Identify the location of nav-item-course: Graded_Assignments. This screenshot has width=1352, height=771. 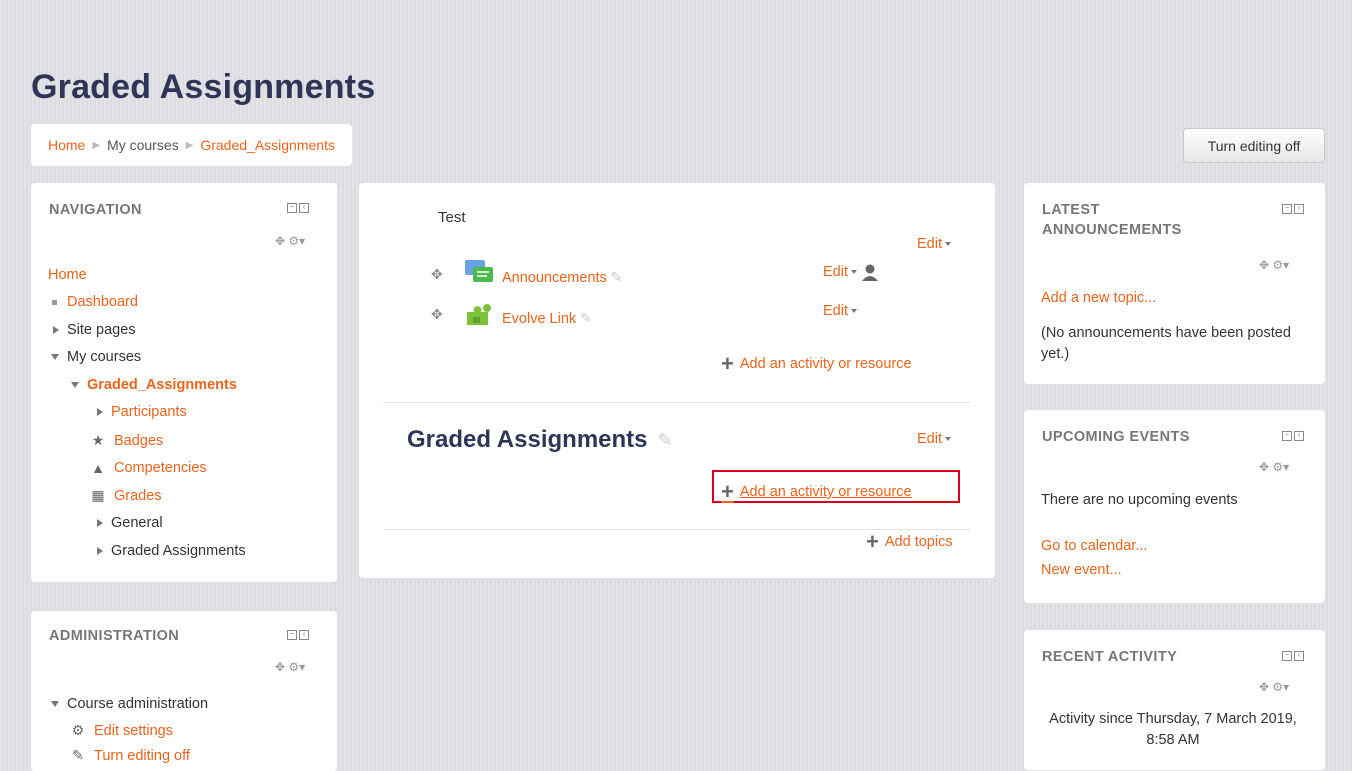
(154, 385).